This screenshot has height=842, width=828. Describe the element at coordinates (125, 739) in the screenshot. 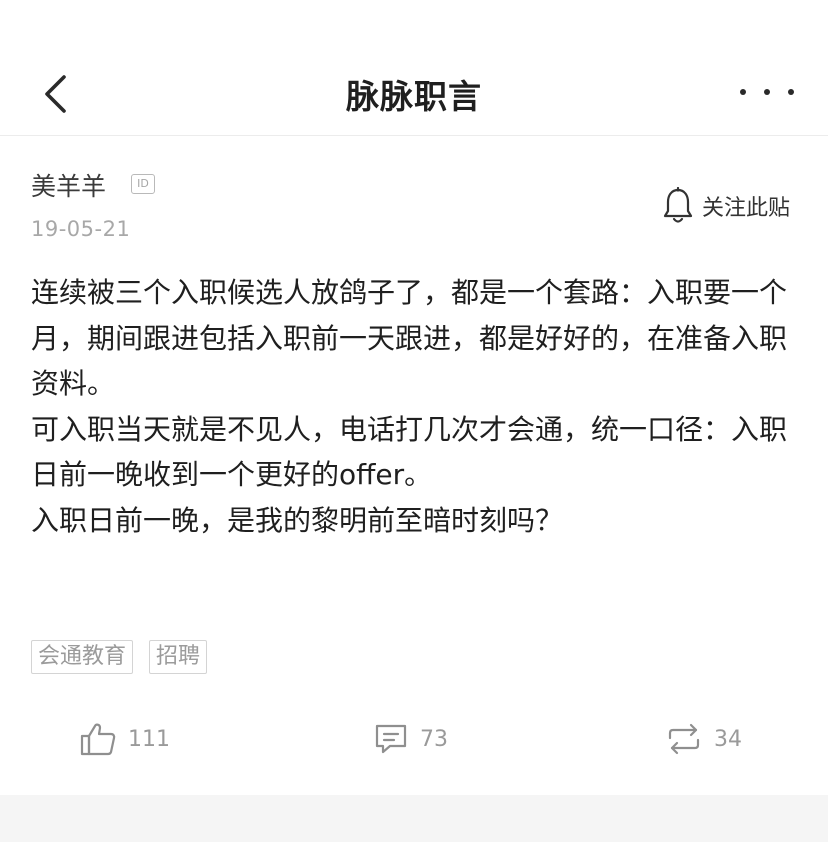

I see `like-button: 111` at that location.